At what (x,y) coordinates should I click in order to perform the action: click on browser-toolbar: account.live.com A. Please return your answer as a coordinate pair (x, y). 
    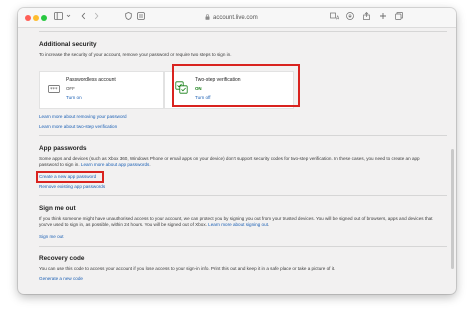
    Looking at the image, I should click on (237, 18).